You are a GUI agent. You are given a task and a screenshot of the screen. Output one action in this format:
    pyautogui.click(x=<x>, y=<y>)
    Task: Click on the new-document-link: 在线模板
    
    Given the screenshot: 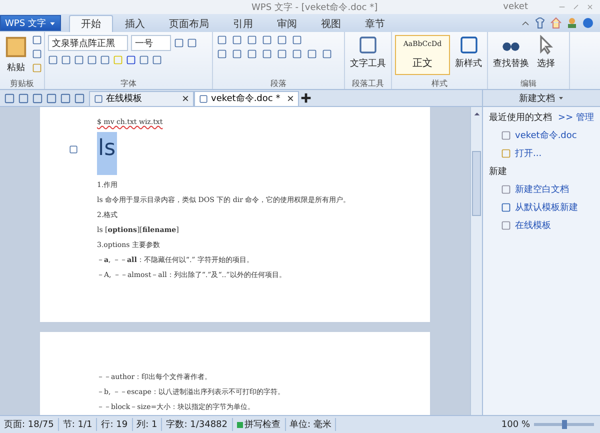 What is the action you would take?
    pyautogui.click(x=541, y=225)
    